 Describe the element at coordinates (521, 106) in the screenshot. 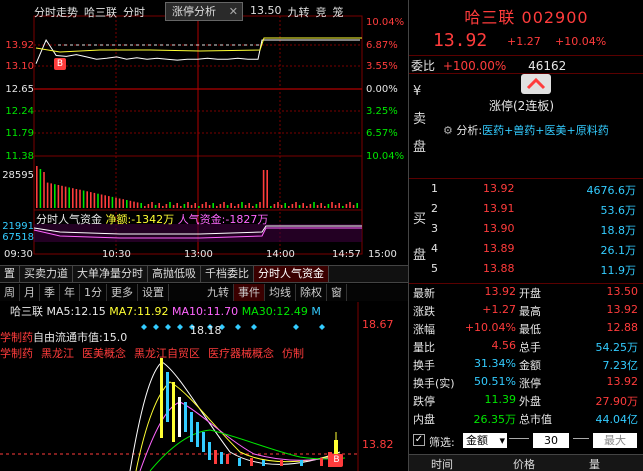

I see `limit-up-status: 涨停(2连板)` at that location.